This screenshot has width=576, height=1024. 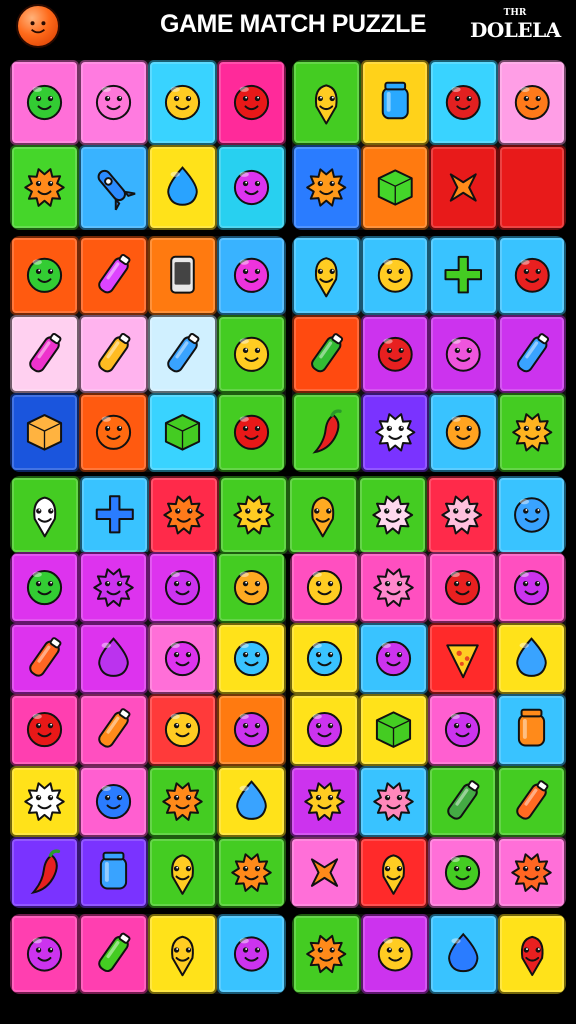 What do you see at coordinates (462, 659) in the screenshot?
I see `tile-slice` at bounding box center [462, 659].